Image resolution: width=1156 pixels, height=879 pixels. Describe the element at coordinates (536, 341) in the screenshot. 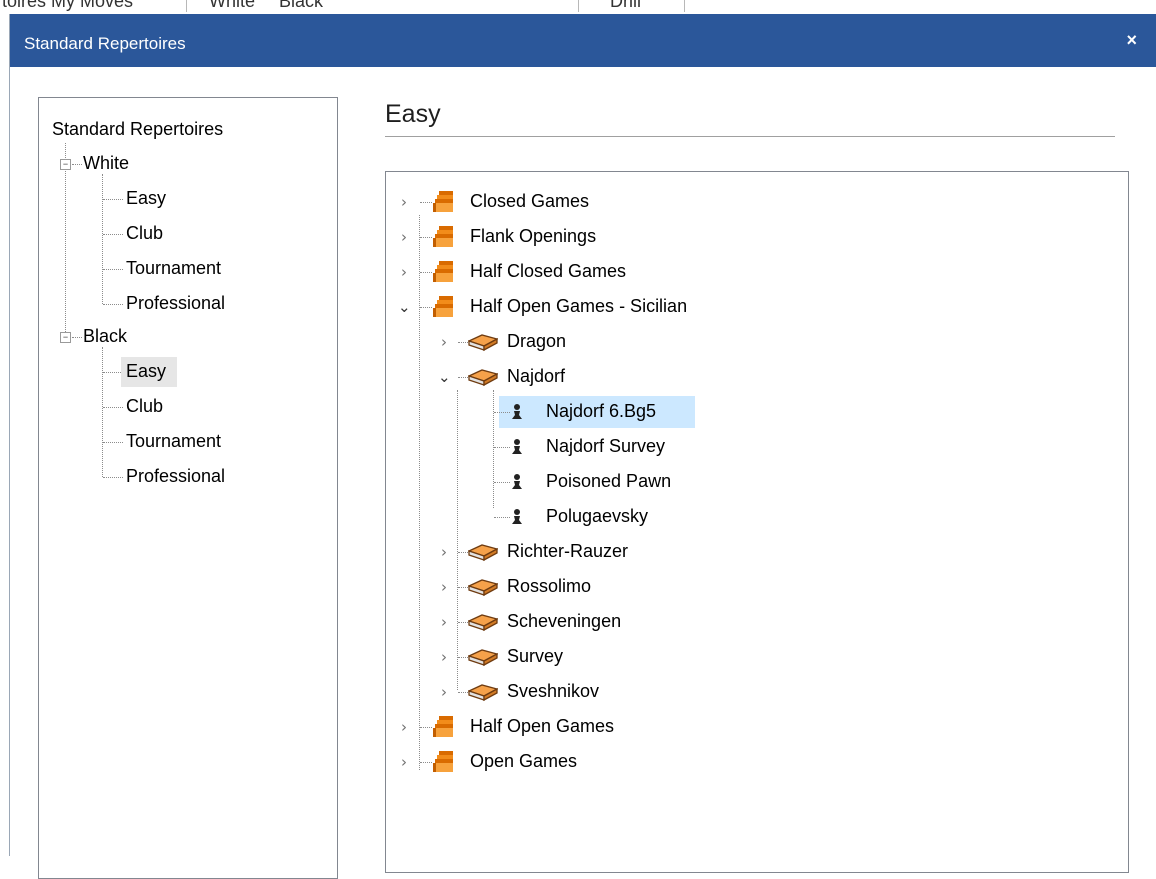

I see `tree-subcategory-dragon: Dragon` at that location.